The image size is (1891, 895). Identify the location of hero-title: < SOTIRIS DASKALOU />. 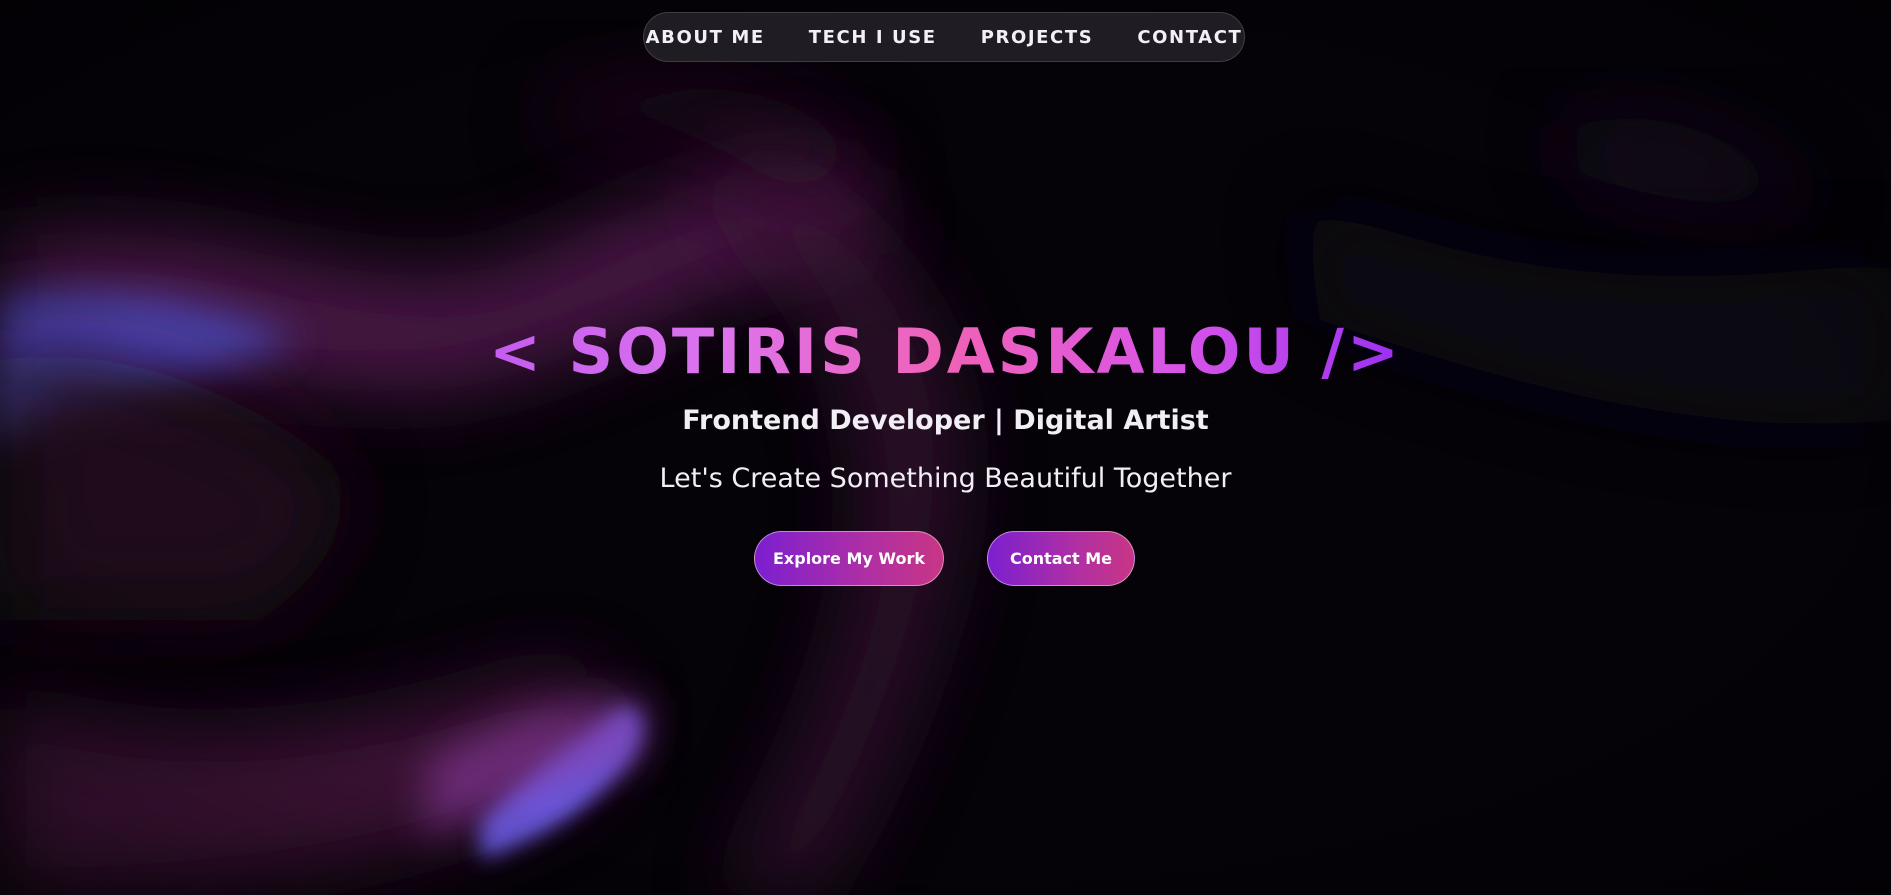
(945, 352).